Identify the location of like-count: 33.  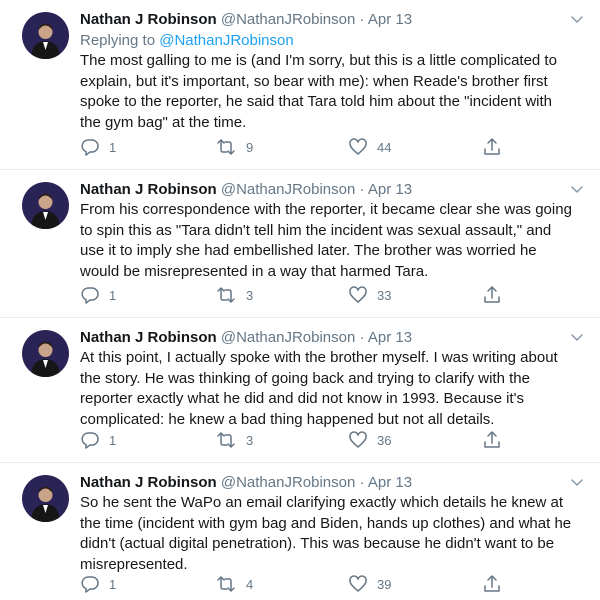
(384, 295).